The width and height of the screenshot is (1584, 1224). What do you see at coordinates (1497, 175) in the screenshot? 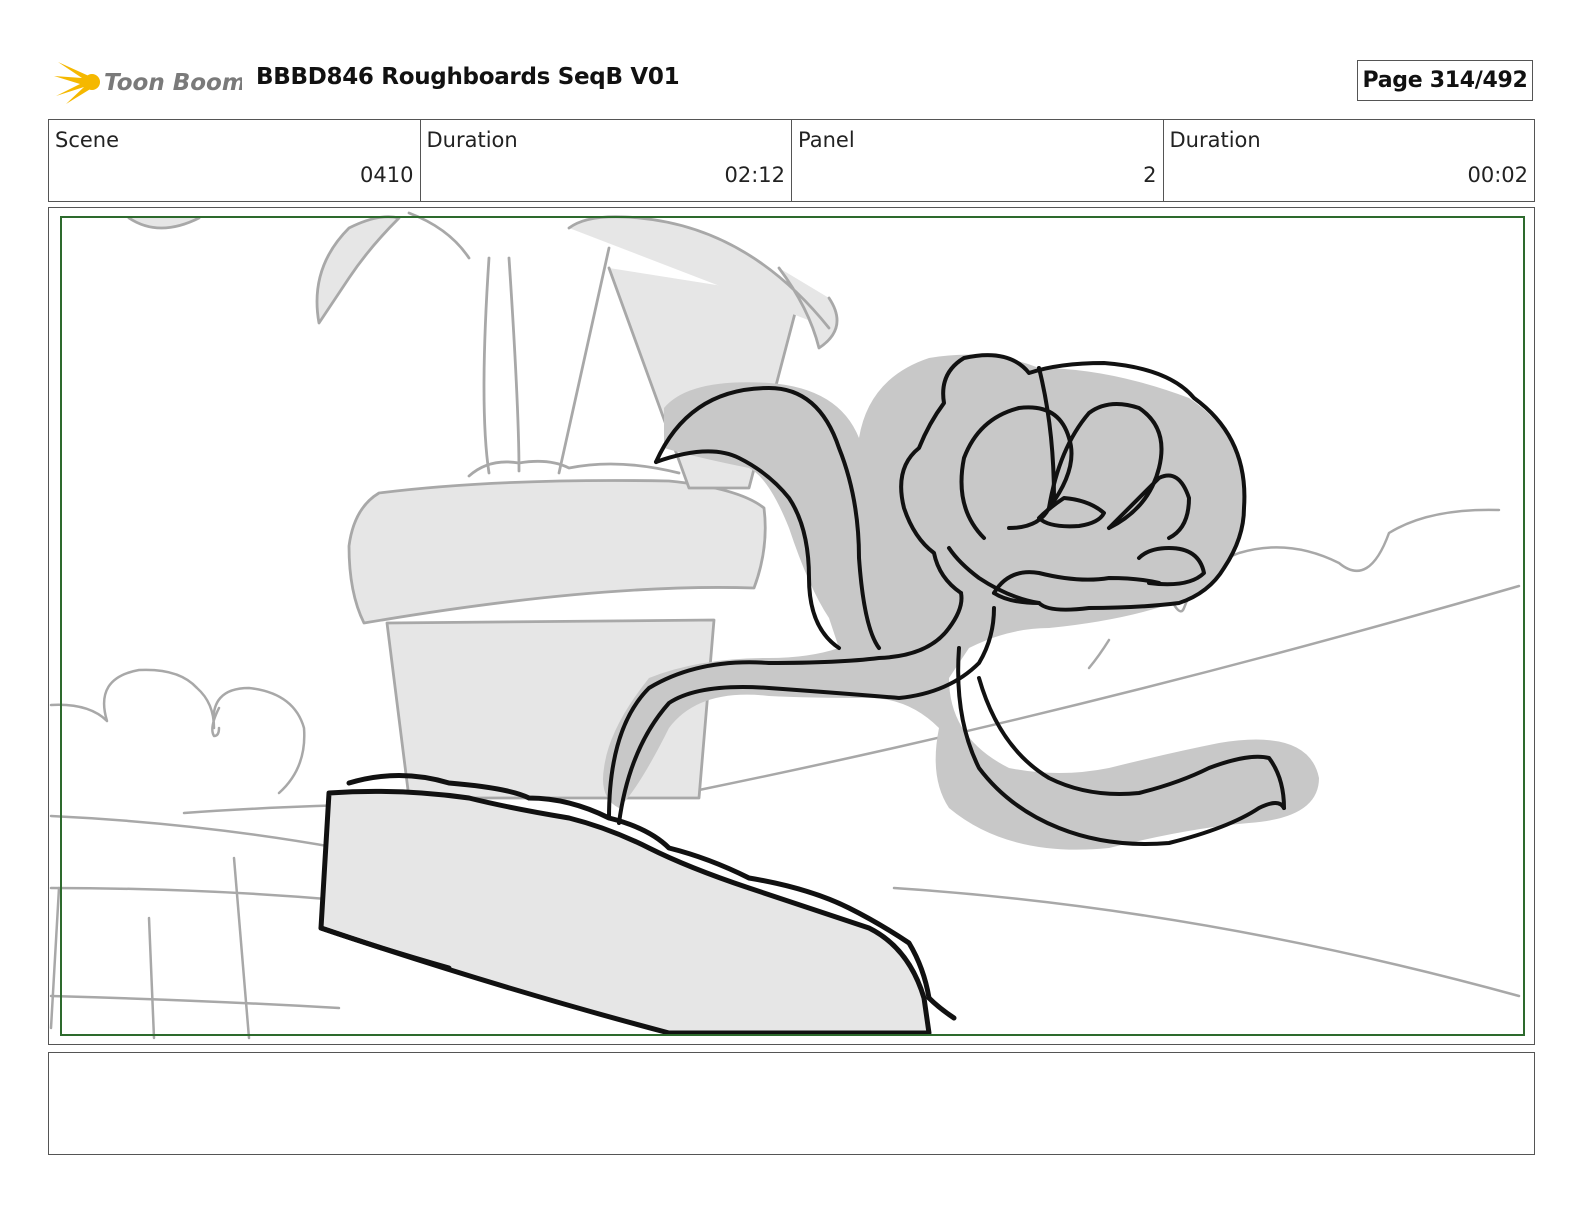
I see `panel-duration-value: 00:02` at bounding box center [1497, 175].